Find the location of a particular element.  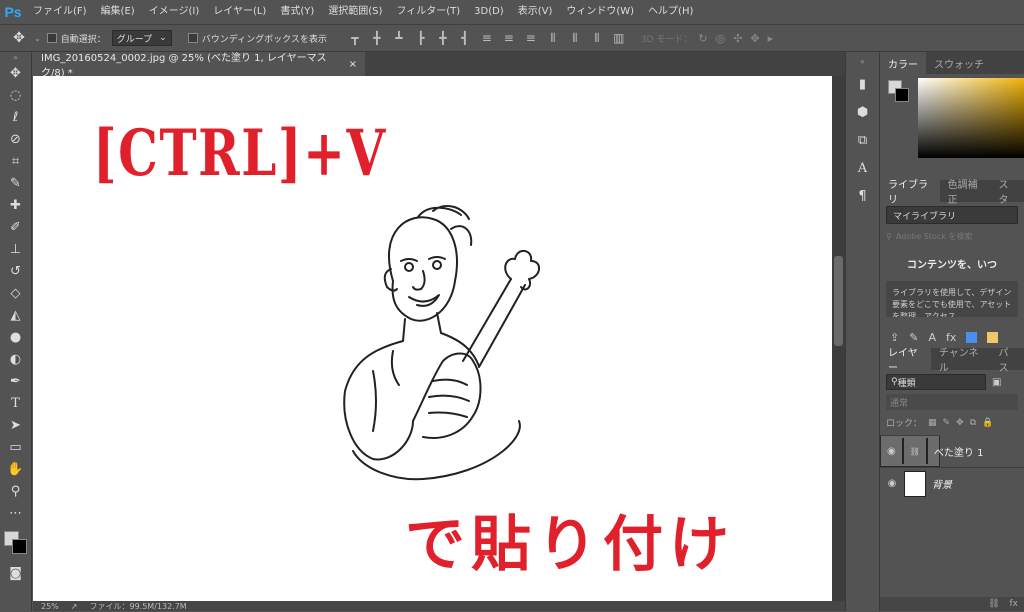

bounding-box-checkbox: バウンディングボックスを表示 is located at coordinates (257, 38).